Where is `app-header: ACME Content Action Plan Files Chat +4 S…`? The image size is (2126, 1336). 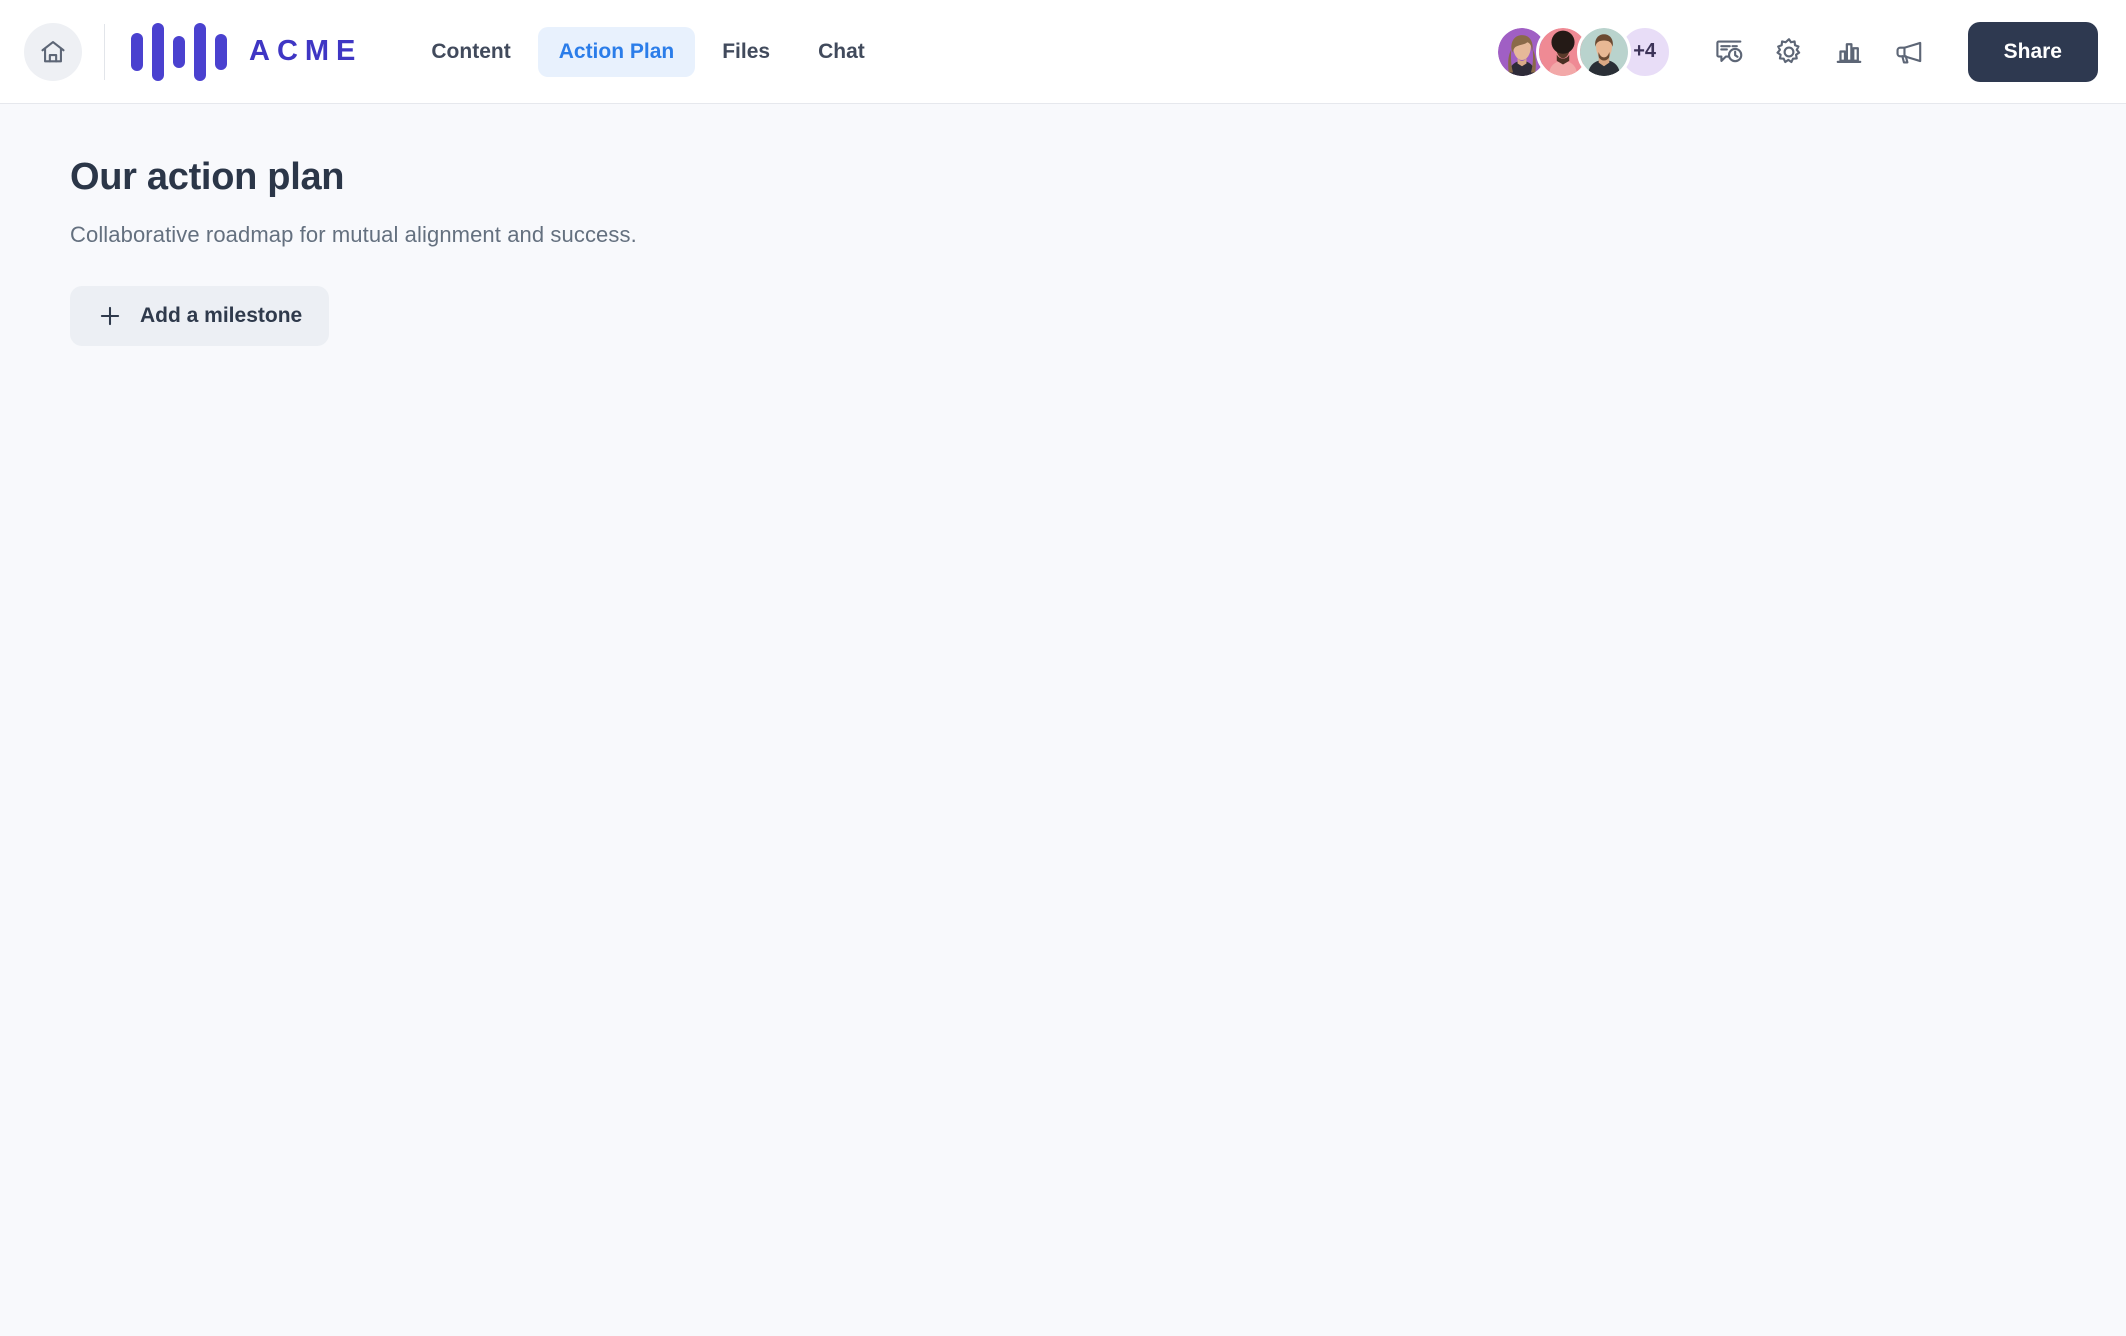
app-header: ACME Content Action Plan Files Chat +4 S… is located at coordinates (1063, 52).